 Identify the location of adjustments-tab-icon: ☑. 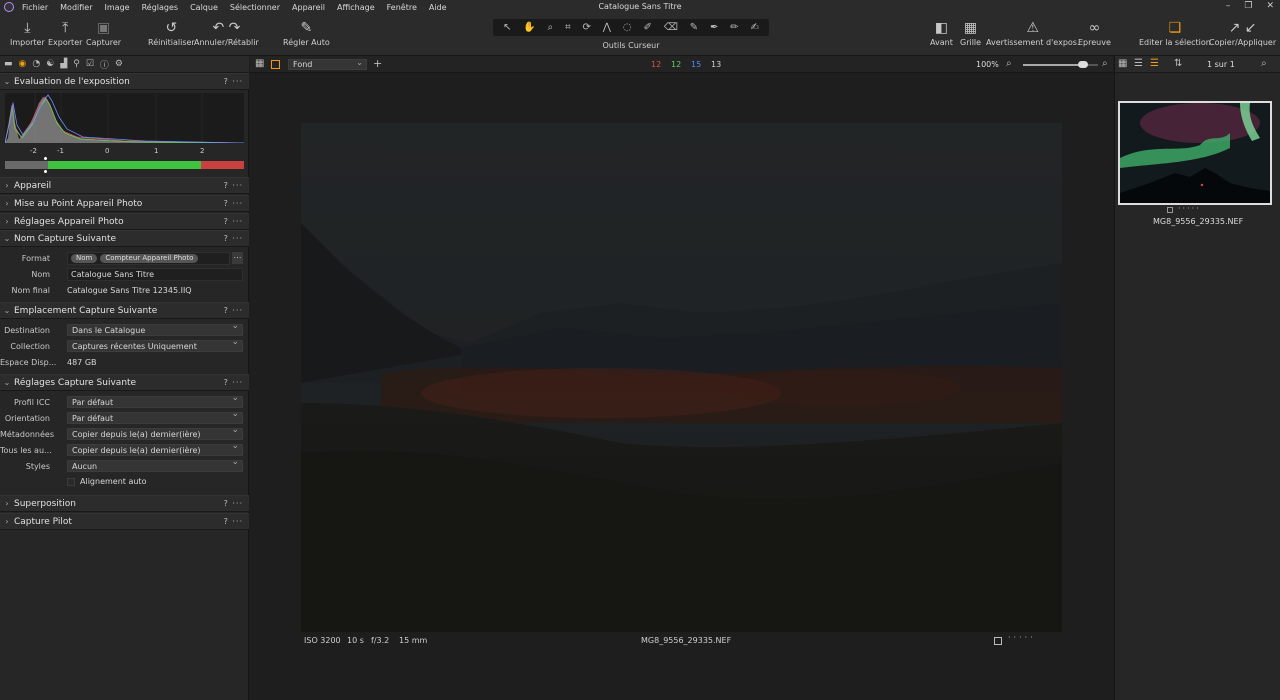
(90, 64).